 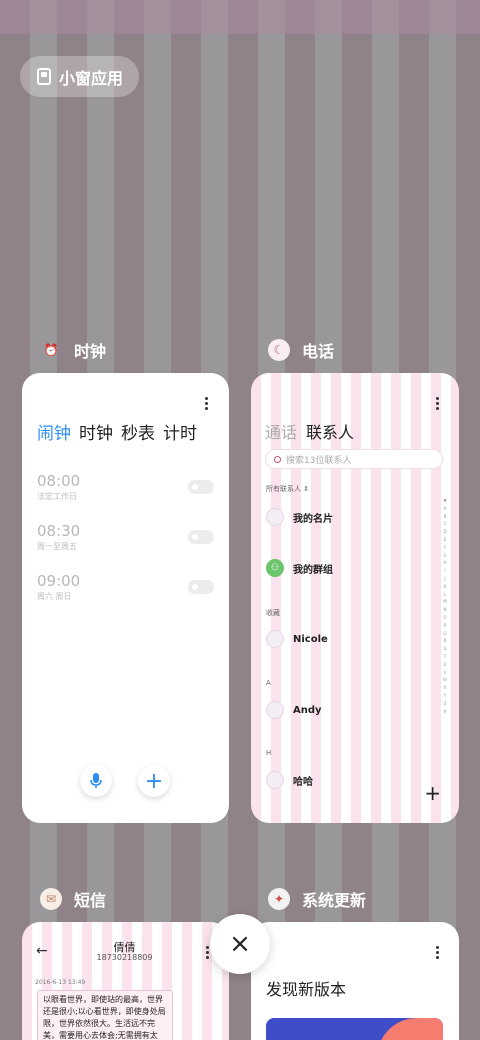 I want to click on update-app-header: ✦ 系统更新, so click(x=317, y=899).